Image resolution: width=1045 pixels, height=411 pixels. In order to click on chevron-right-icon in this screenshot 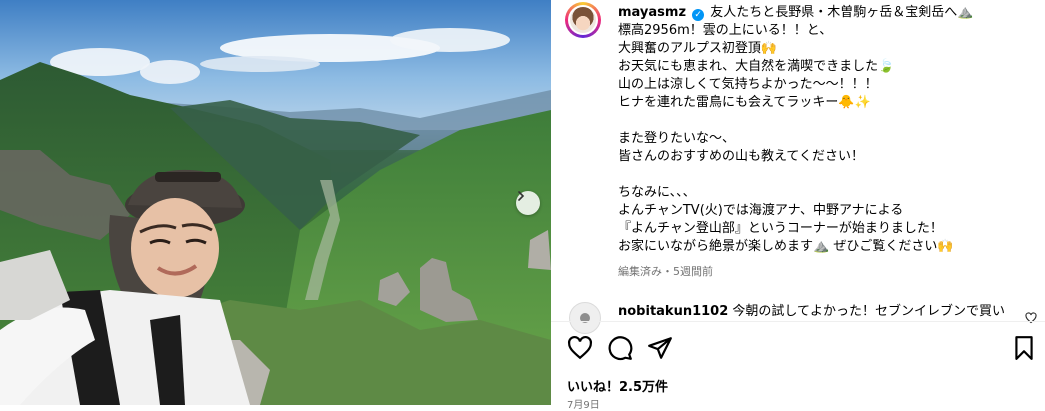, I will do `click(521, 196)`.